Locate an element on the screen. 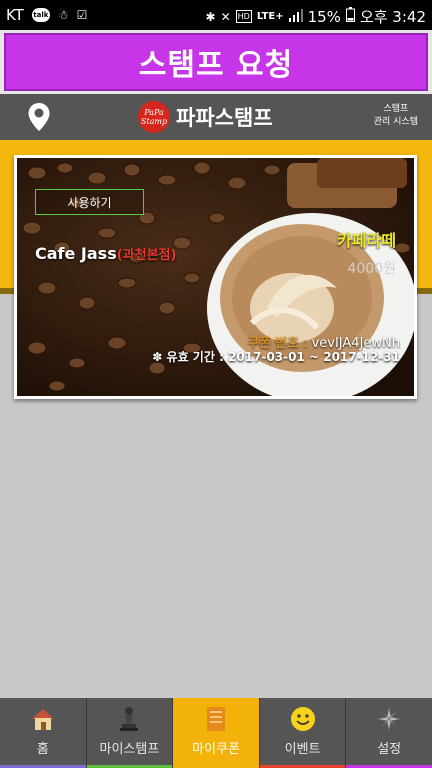 The height and width of the screenshot is (768, 432). nav-label: 이벤트 is located at coordinates (302, 749).